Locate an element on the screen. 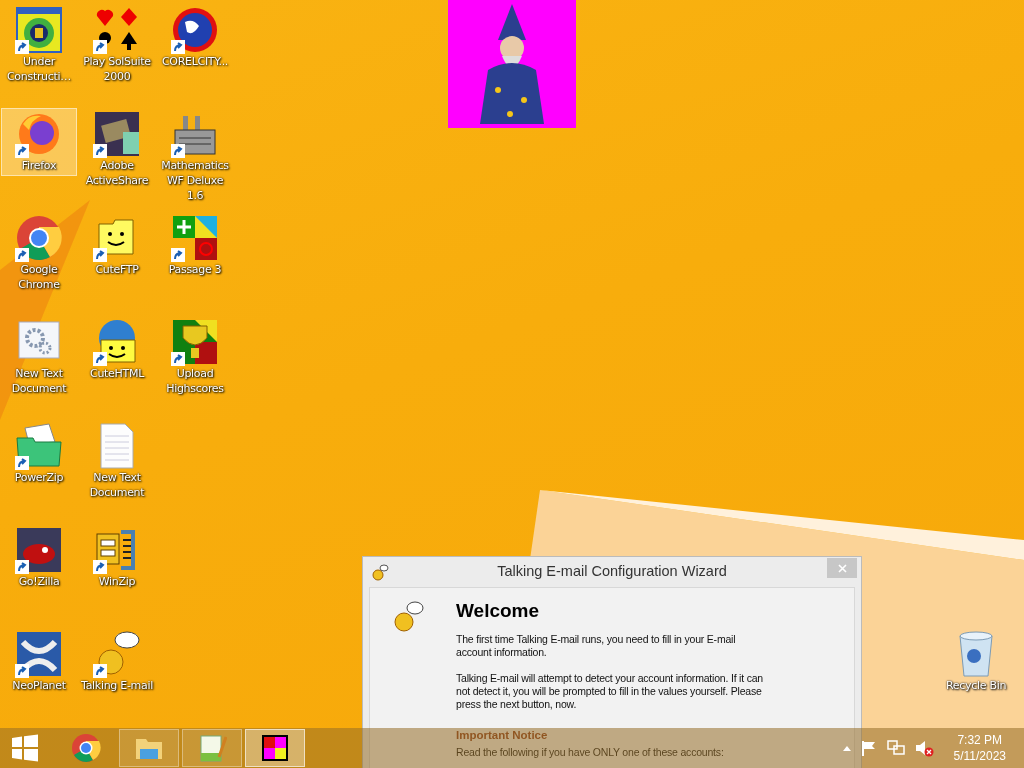  notice-text: Read the following if you have ONLY one of these accounts: is located at coordinates (590, 753).